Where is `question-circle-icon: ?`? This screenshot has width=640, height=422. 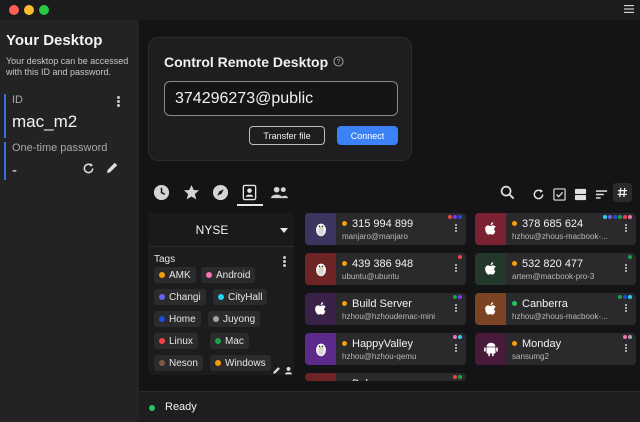 question-circle-icon: ? is located at coordinates (338, 61).